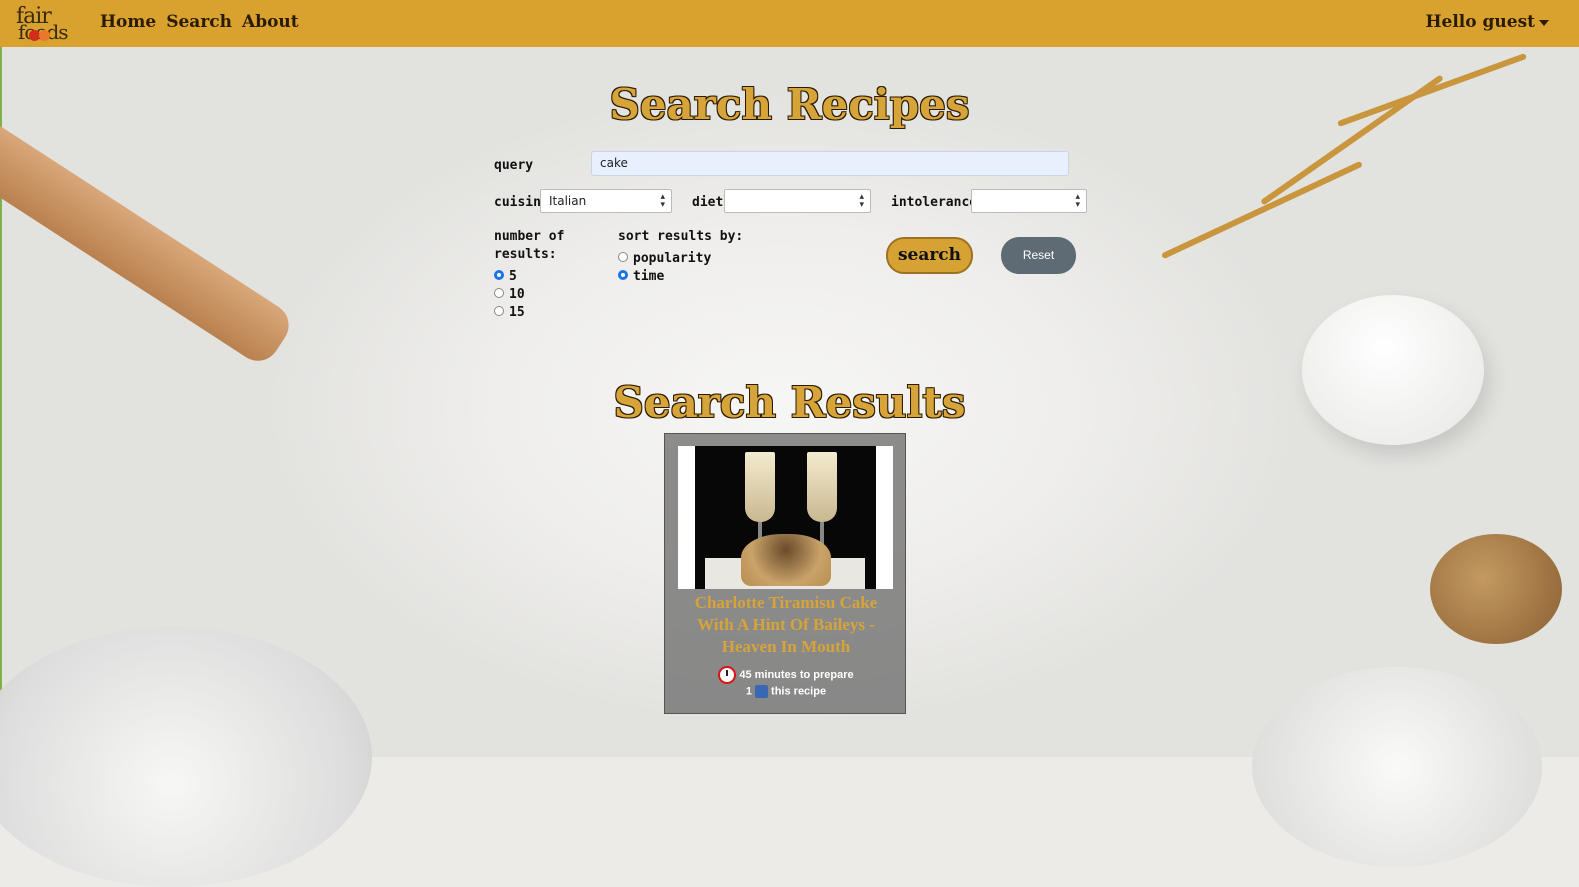  What do you see at coordinates (1544, 22) in the screenshot?
I see `caret-down-icon` at bounding box center [1544, 22].